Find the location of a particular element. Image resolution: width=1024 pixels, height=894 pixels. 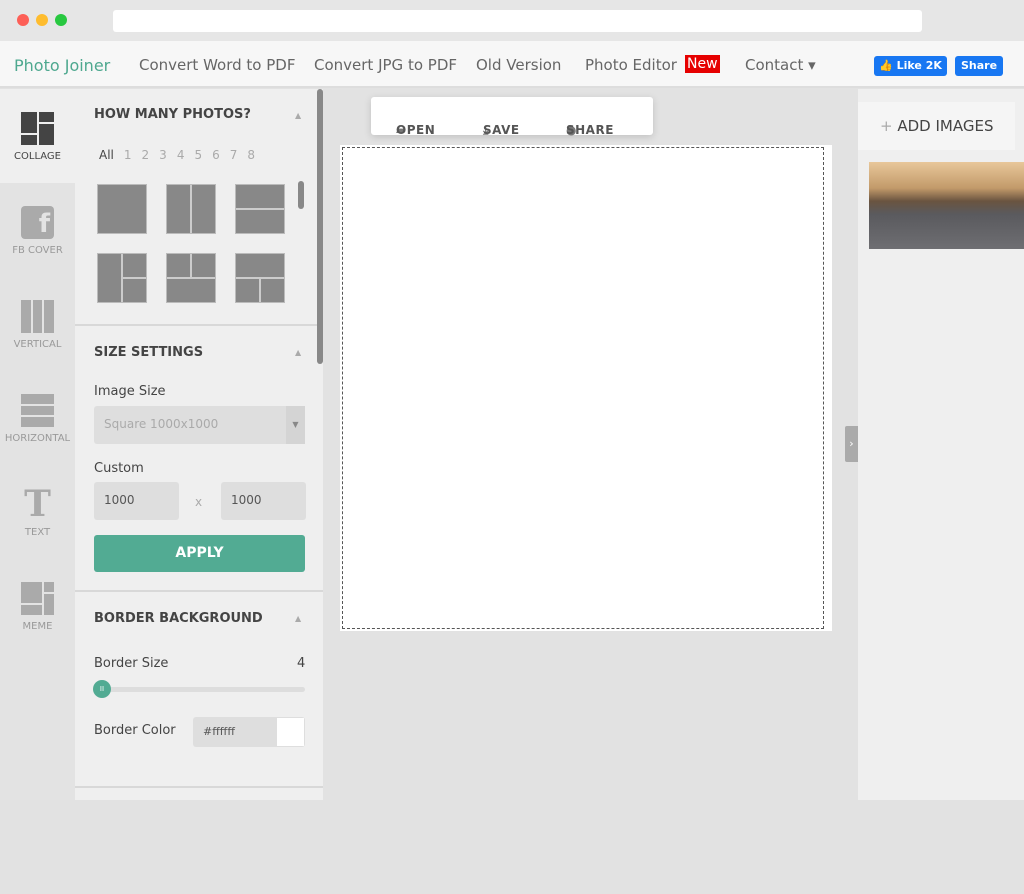

collage-icon is located at coordinates (37, 128).